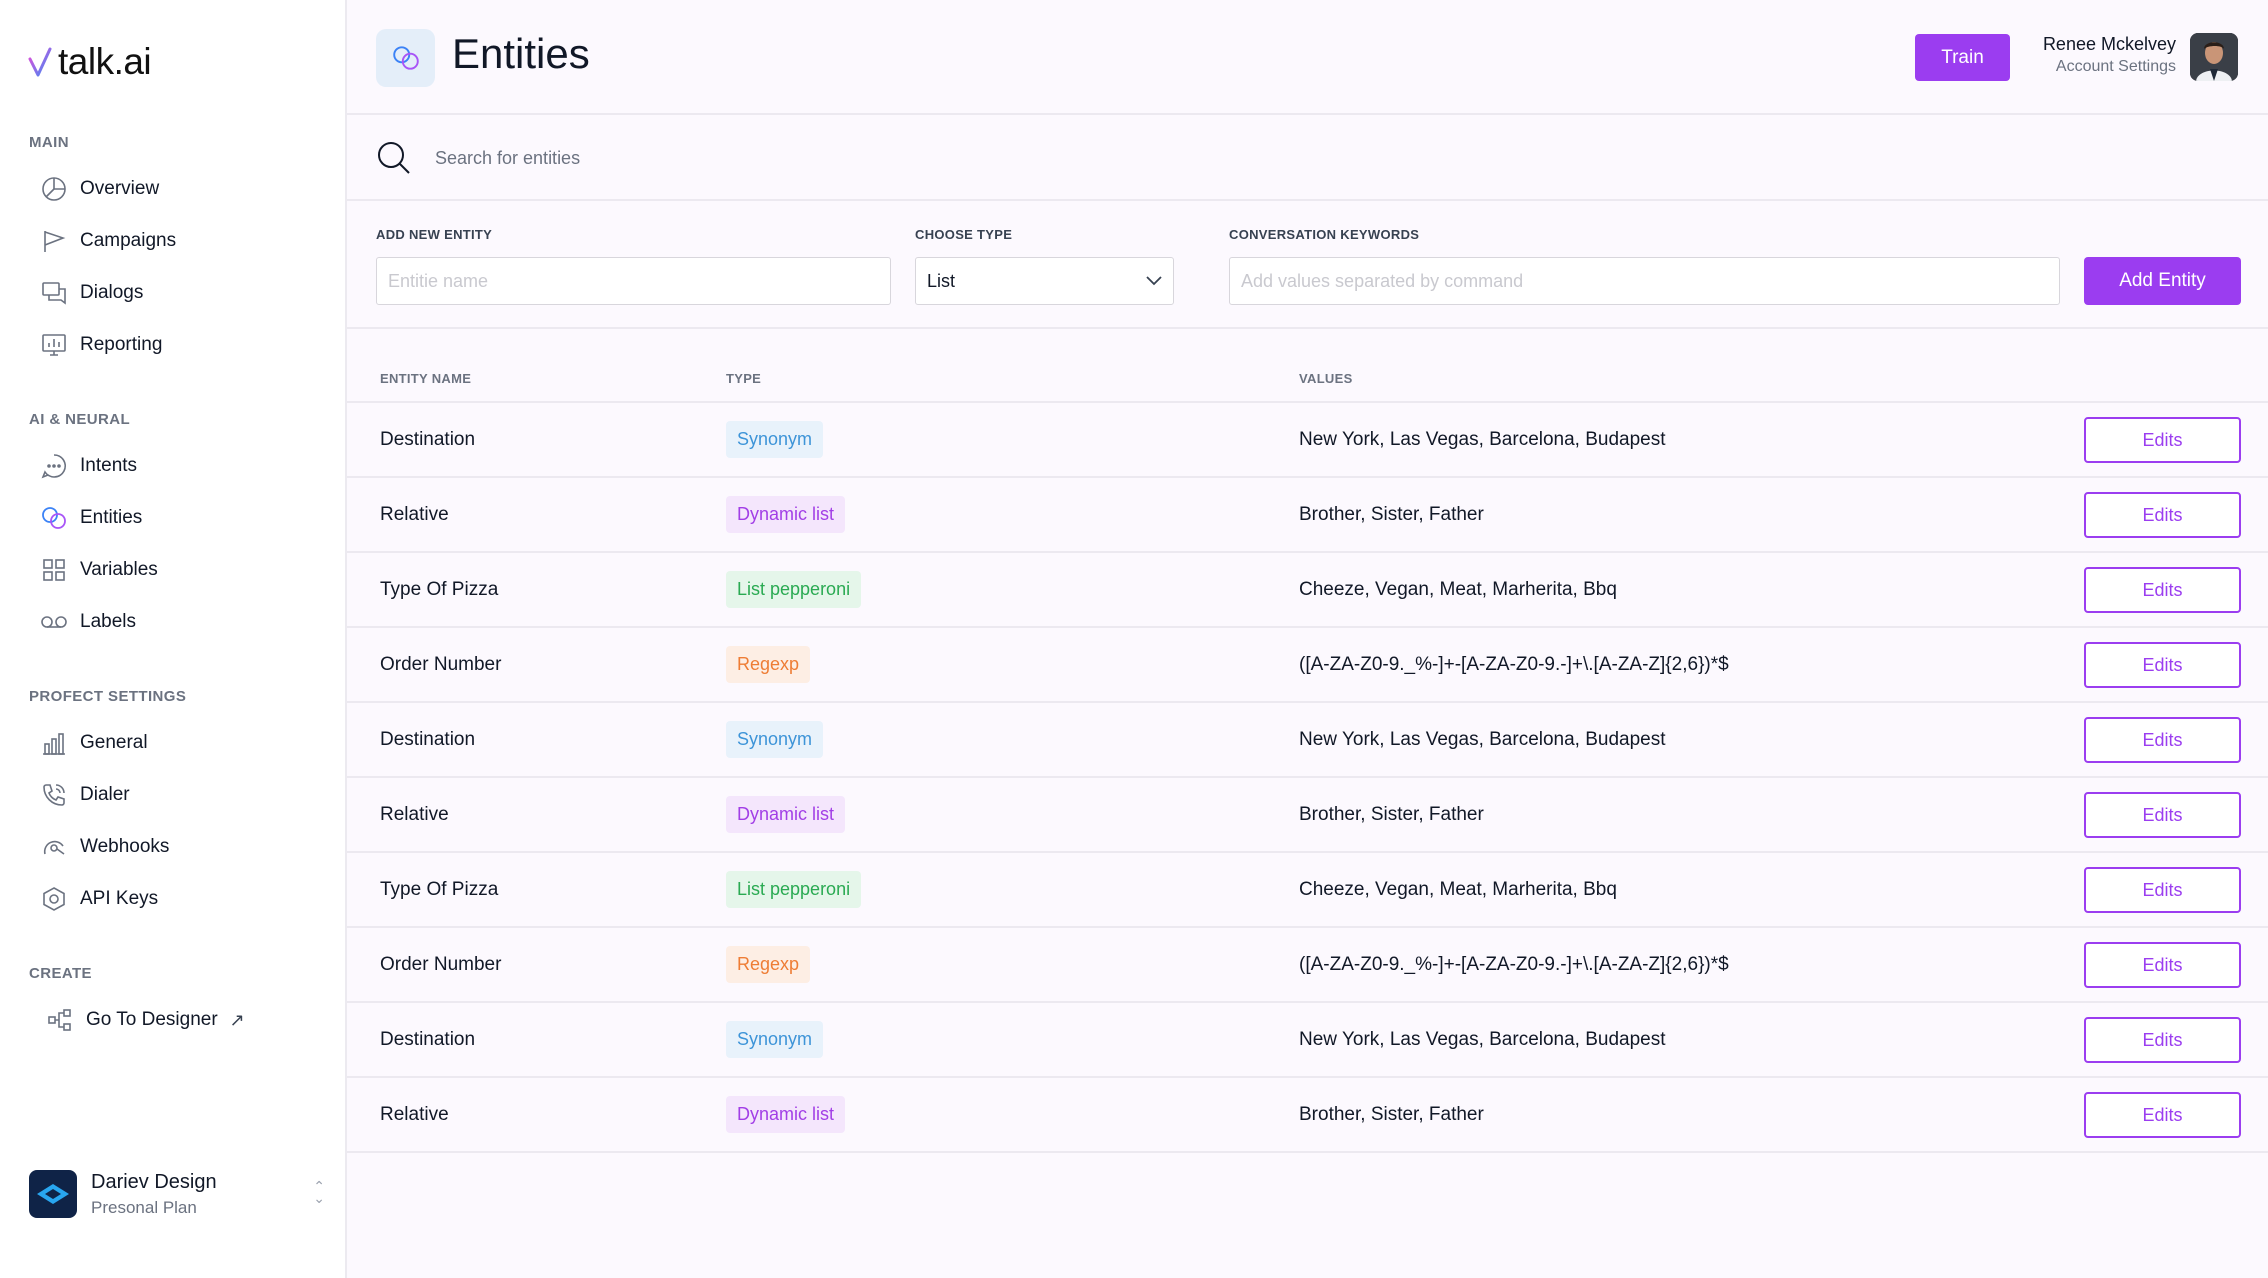  Describe the element at coordinates (434, 234) in the screenshot. I see `entity-name-label: ADD NEW ENTITY` at that location.